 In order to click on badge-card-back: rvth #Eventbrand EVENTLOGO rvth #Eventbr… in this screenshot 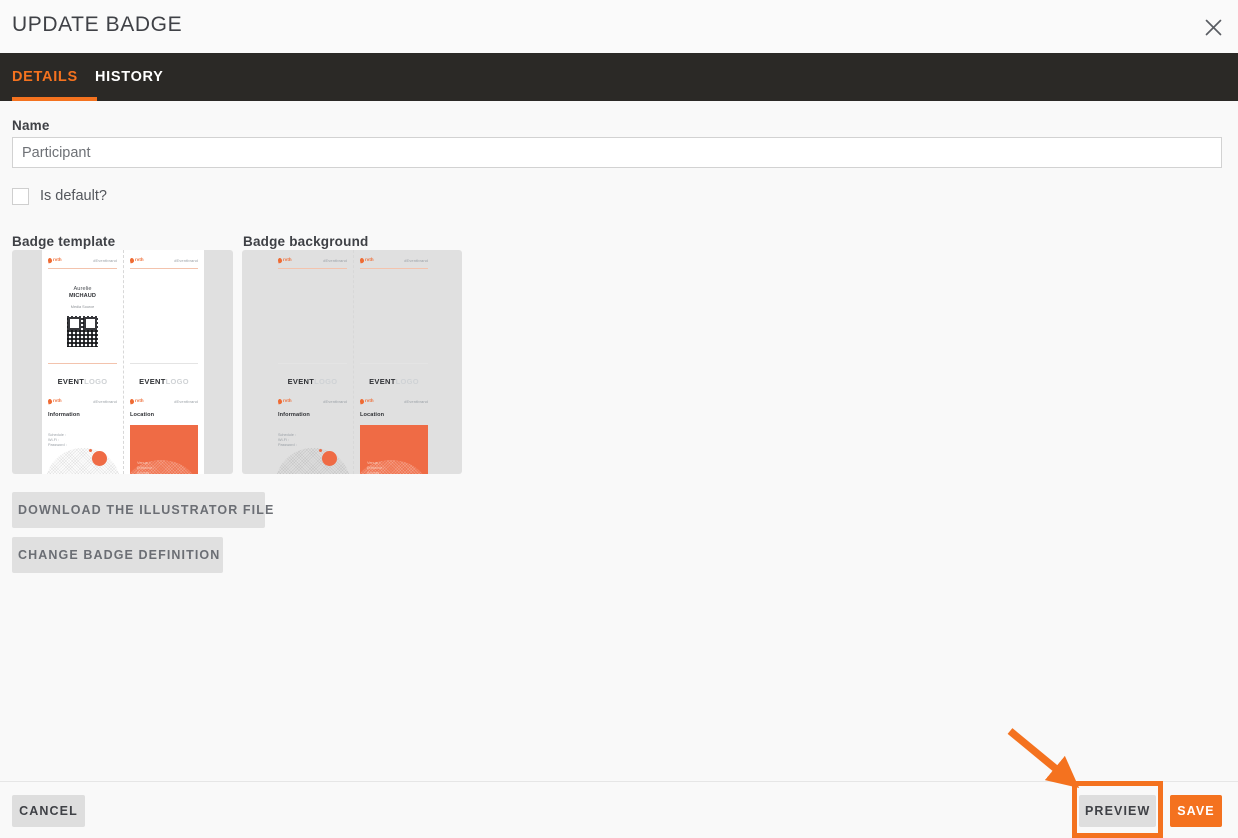, I will do `click(164, 362)`.